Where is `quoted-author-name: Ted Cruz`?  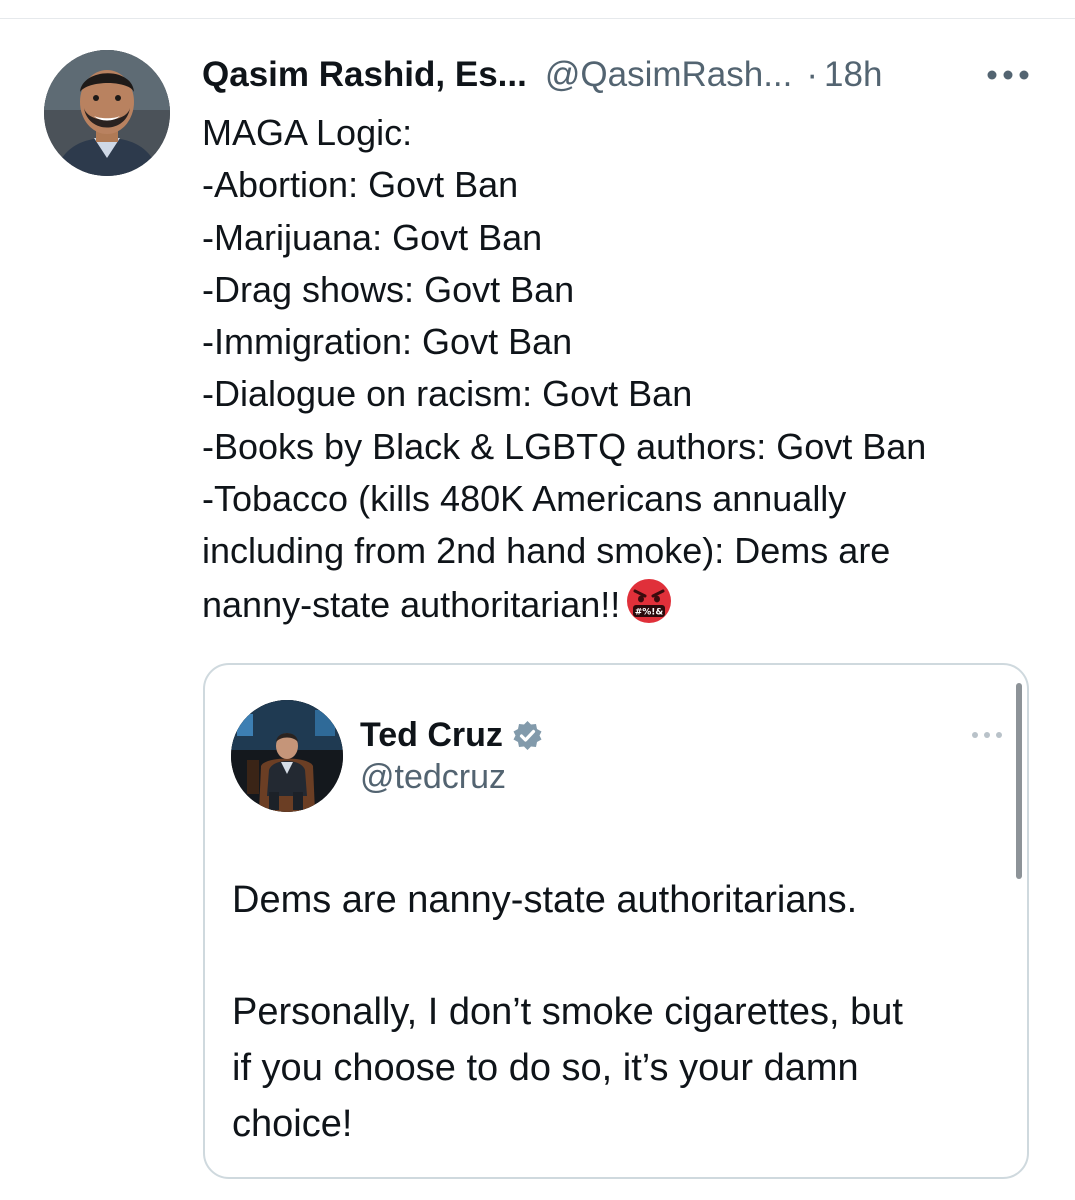
quoted-author-name: Ted Cruz is located at coordinates (431, 735).